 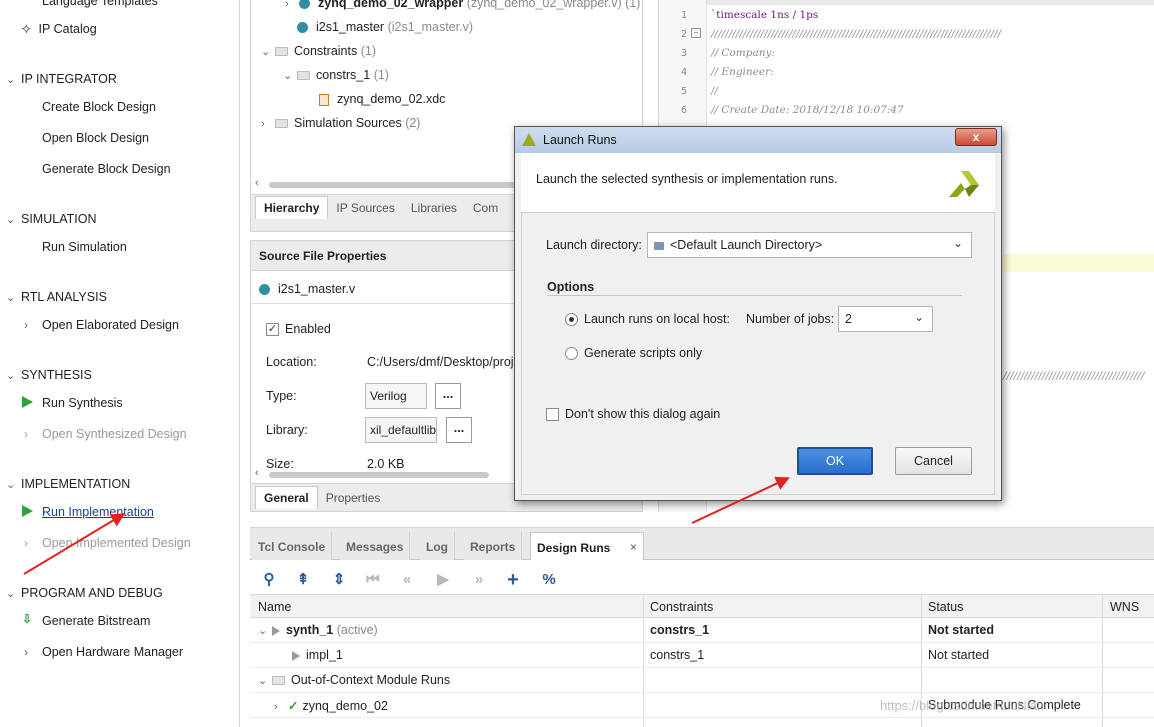 What do you see at coordinates (681, 607) in the screenshot?
I see `column-constraints: Constraints` at bounding box center [681, 607].